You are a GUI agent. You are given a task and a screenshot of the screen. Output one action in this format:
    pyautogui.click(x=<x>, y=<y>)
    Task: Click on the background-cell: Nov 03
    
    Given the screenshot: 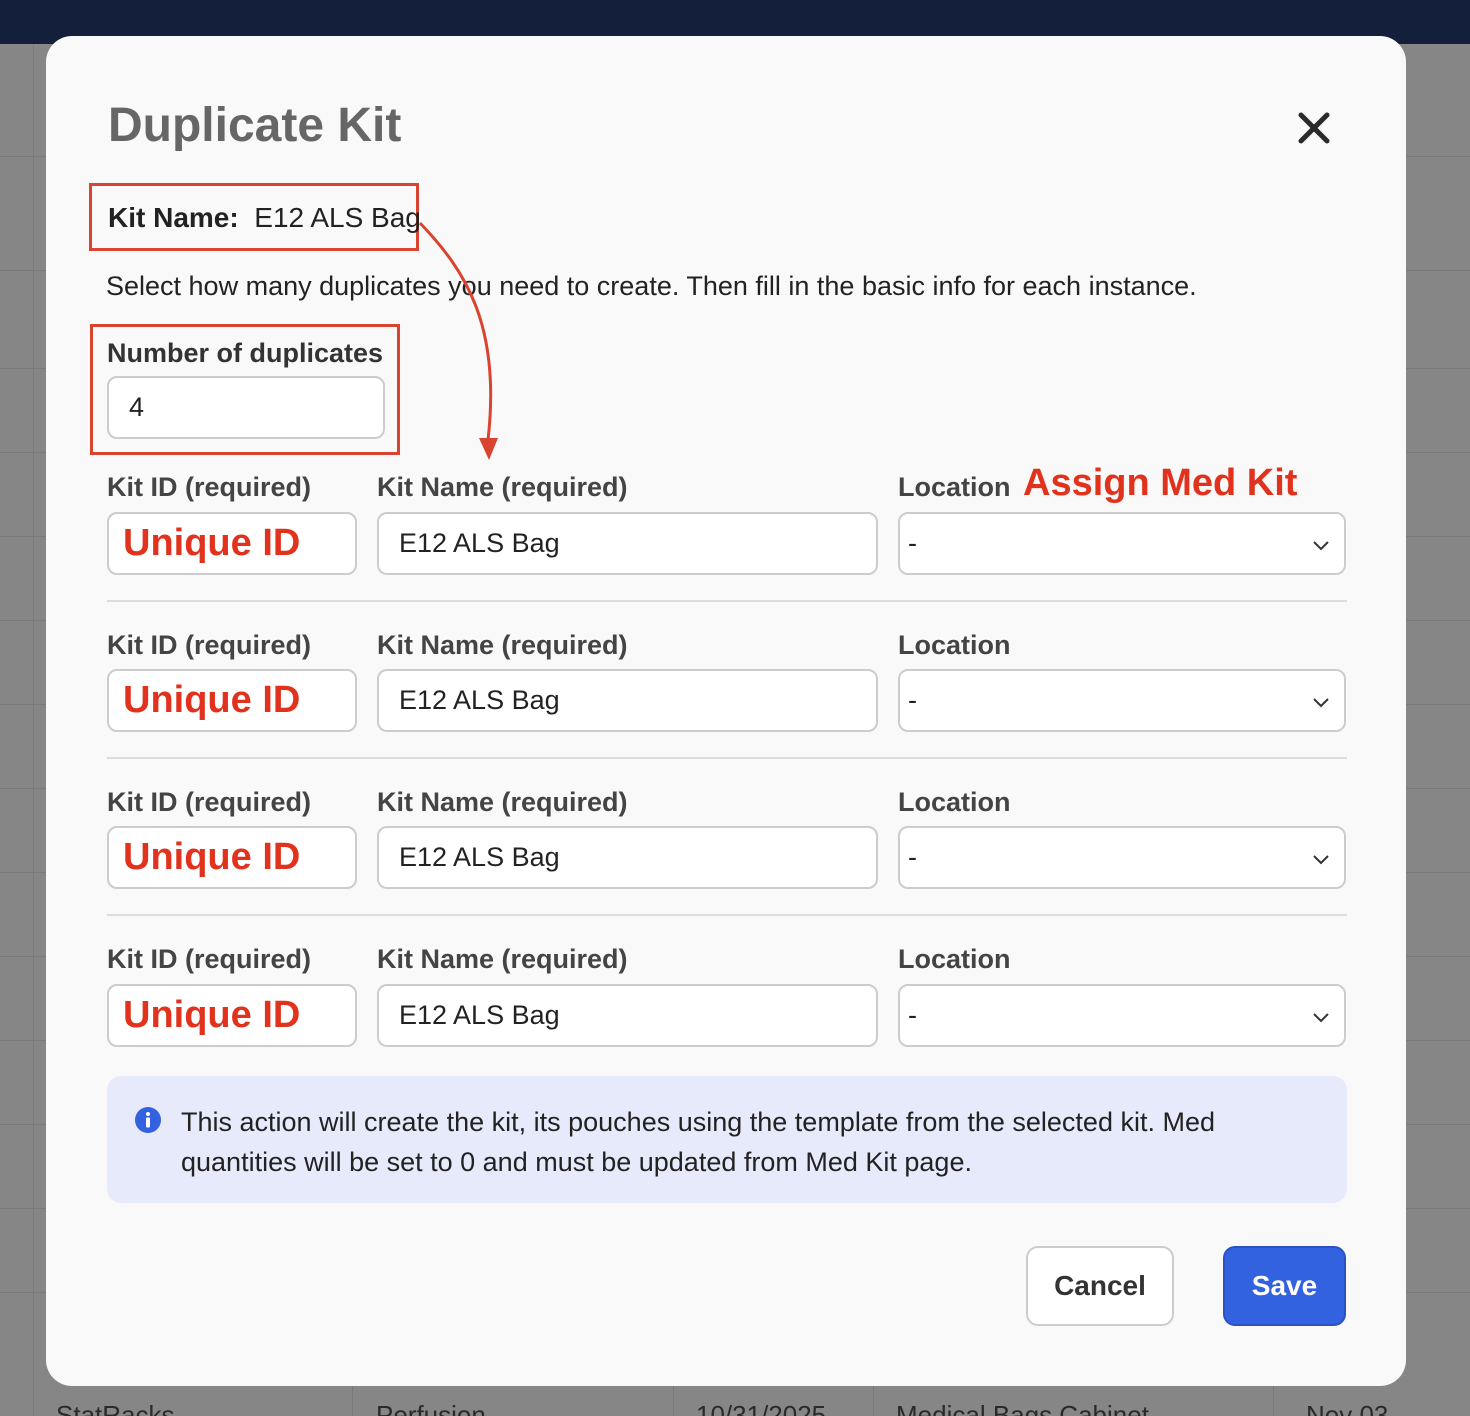 What is the action you would take?
    pyautogui.click(x=1347, y=1408)
    